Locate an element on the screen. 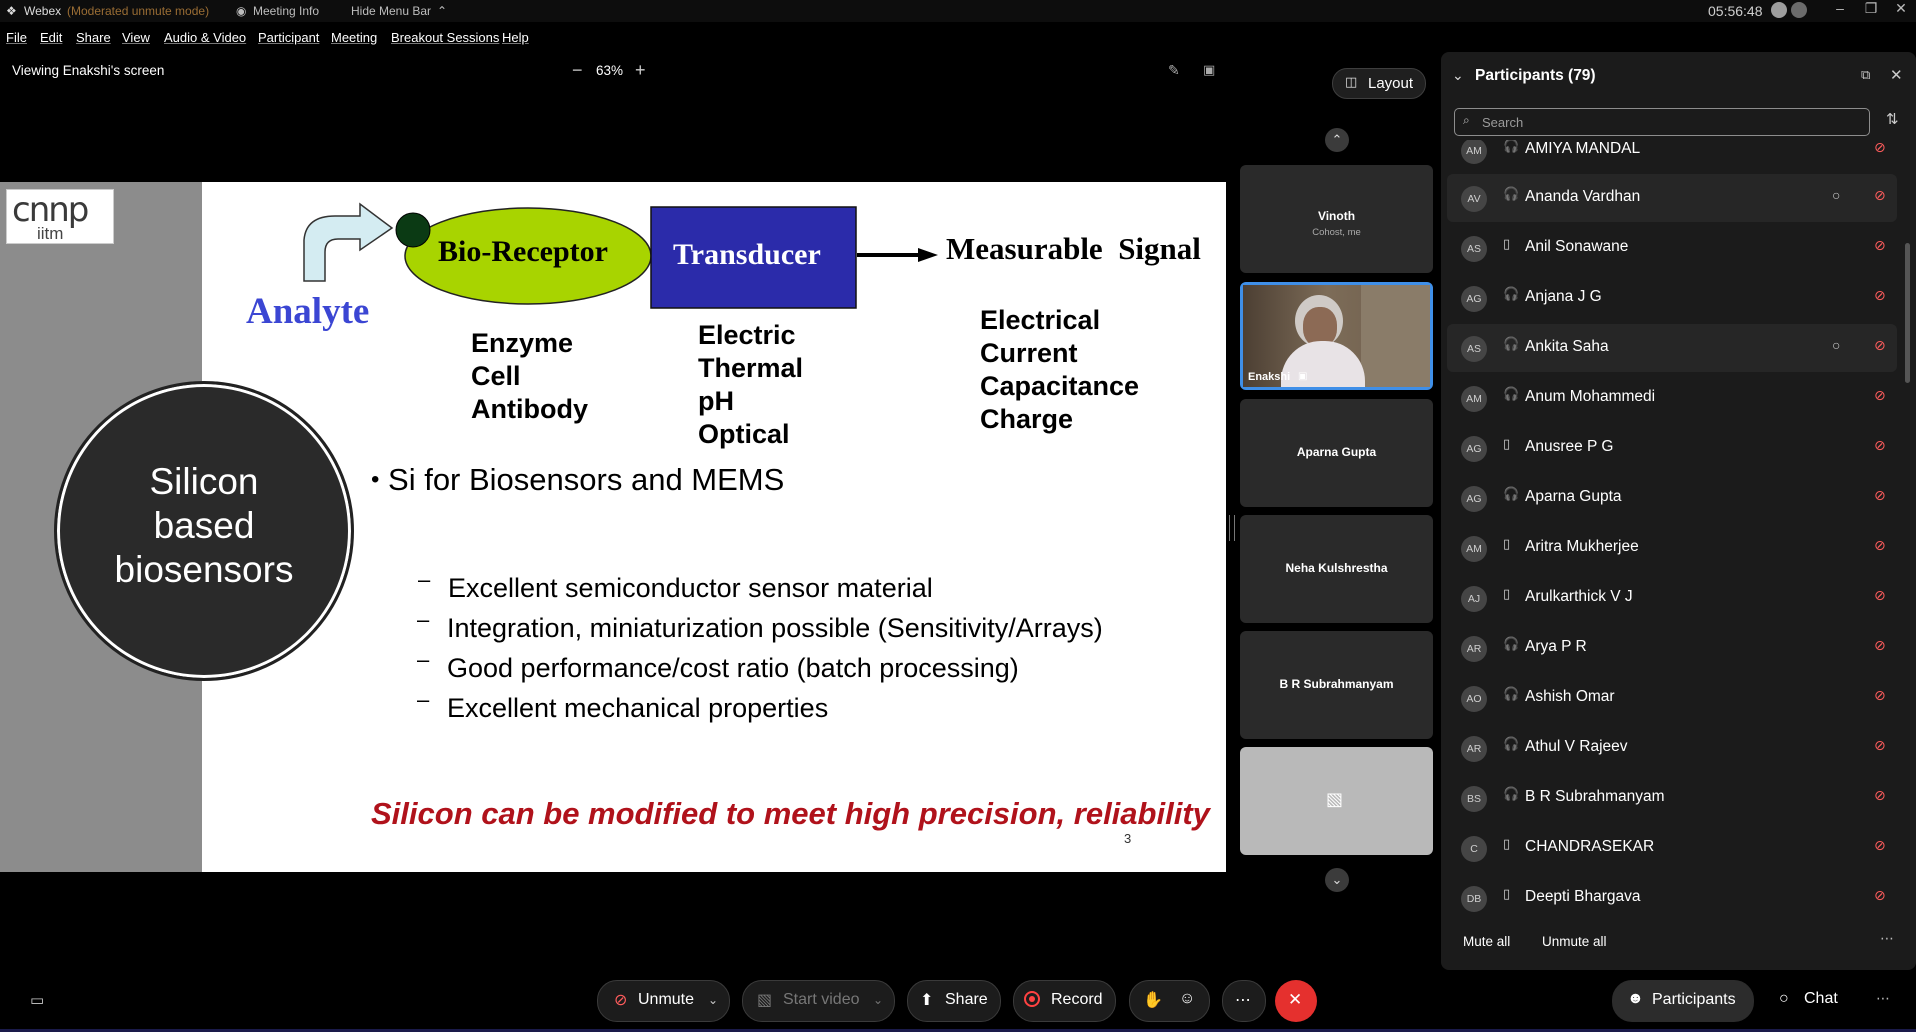  participant-row: AR 🎧 Arya P R ⊘ is located at coordinates (1672, 648).